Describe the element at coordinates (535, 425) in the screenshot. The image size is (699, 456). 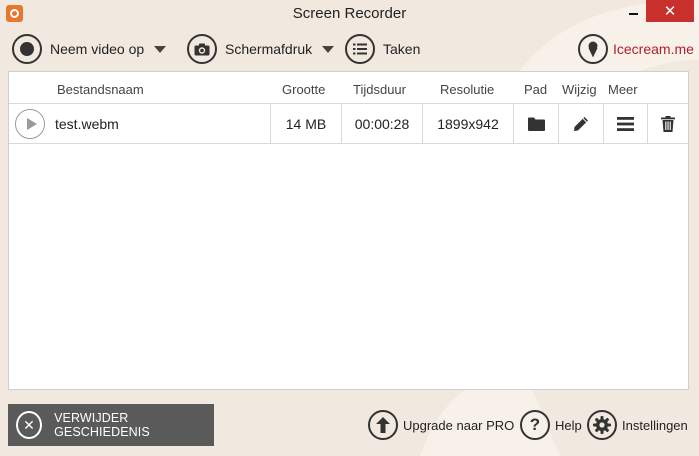
I see `help-icon: ?` at that location.